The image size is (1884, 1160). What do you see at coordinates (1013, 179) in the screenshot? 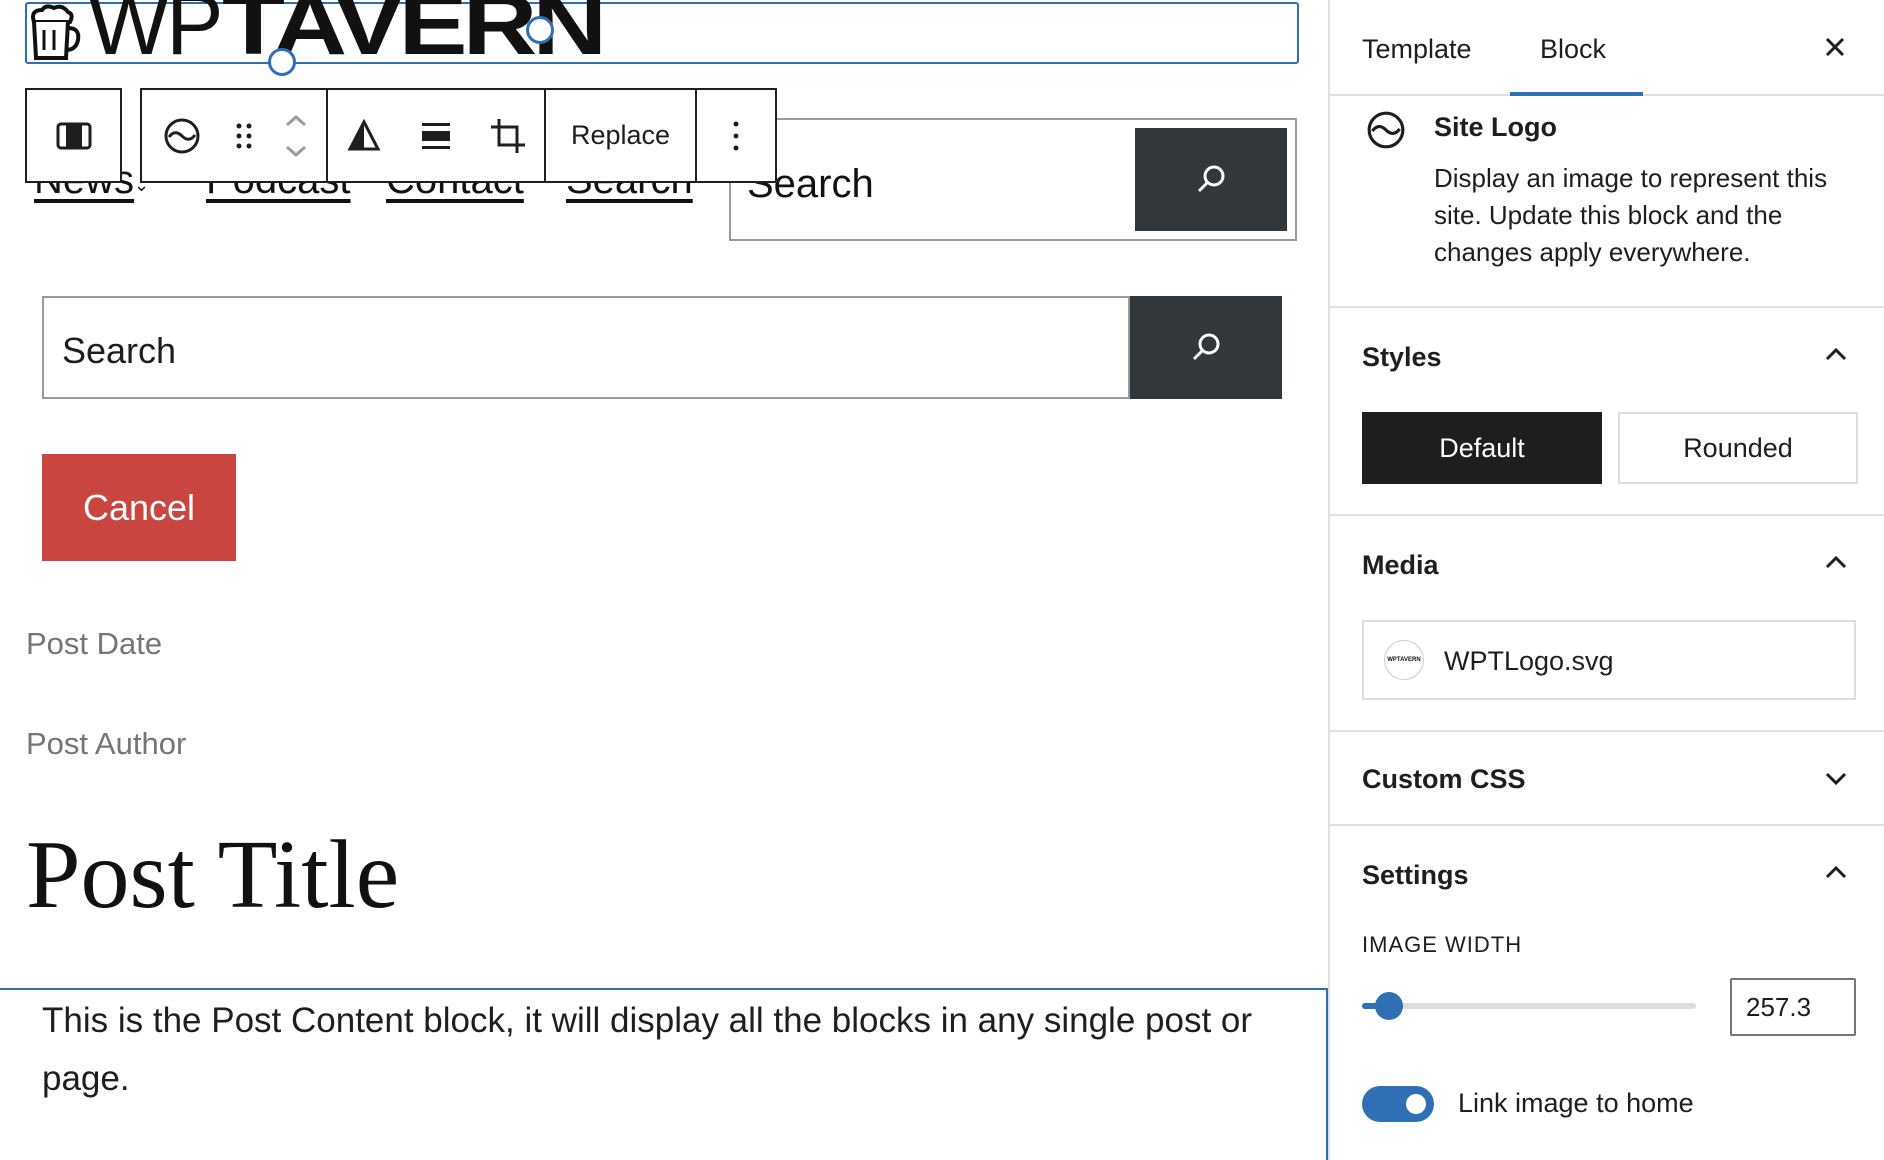
I see `header-search: Search` at bounding box center [1013, 179].